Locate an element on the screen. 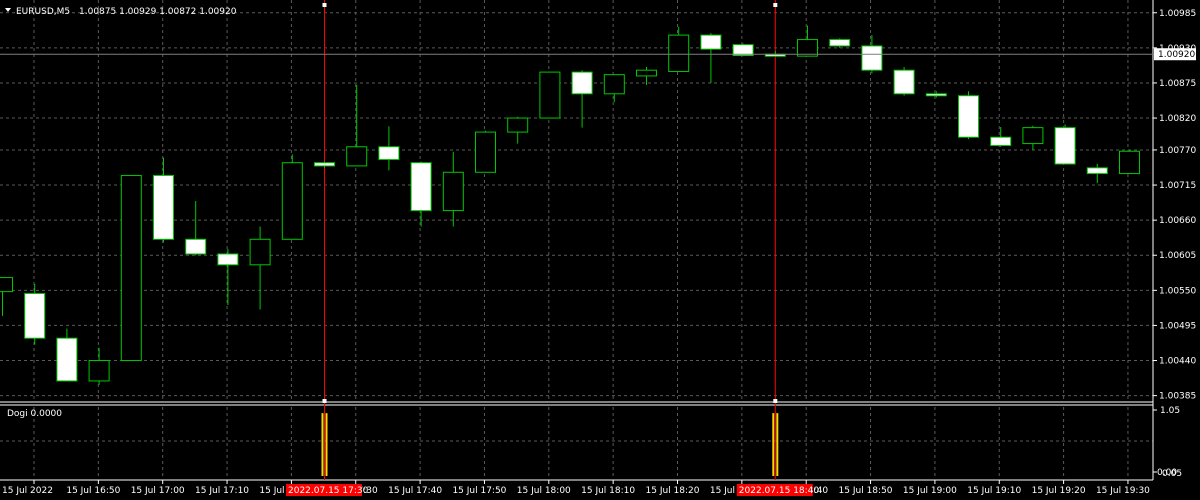 This screenshot has height=500, width=1200. svg-text: 1.00920 is located at coordinates (1176, 55).